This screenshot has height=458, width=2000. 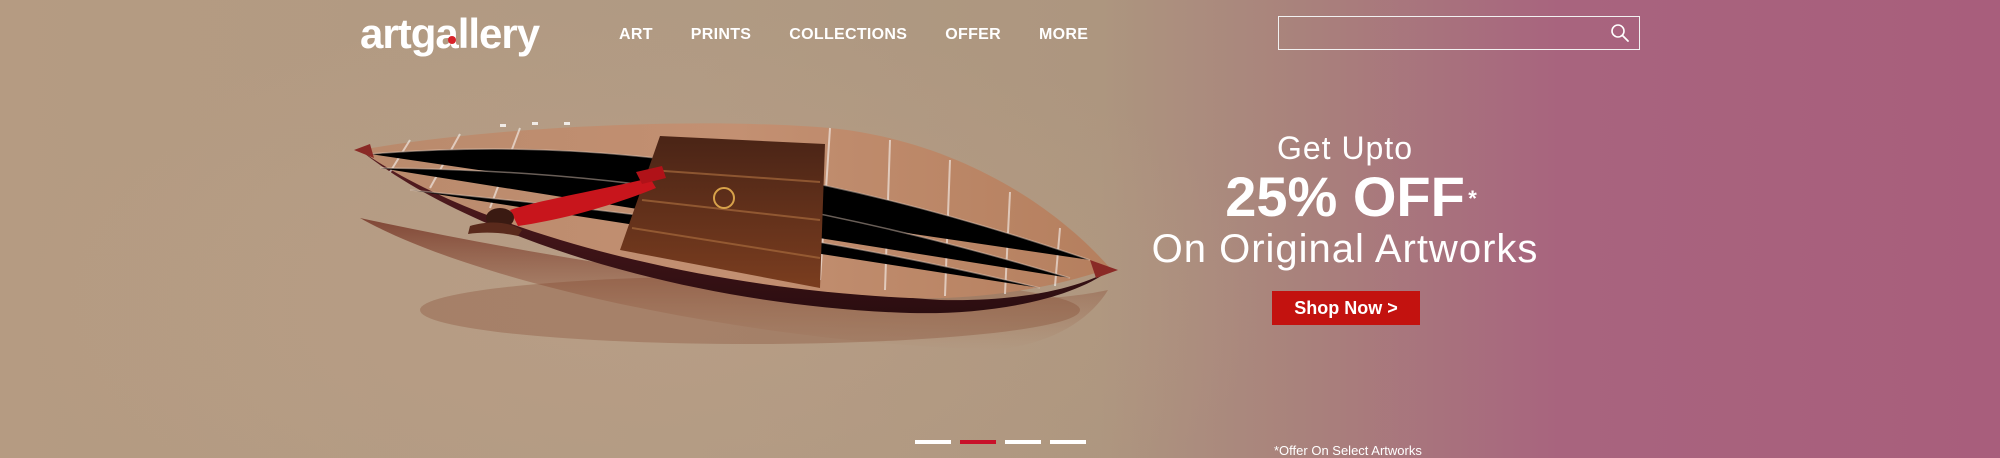 I want to click on nav-prints: PRINTS, so click(x=721, y=35).